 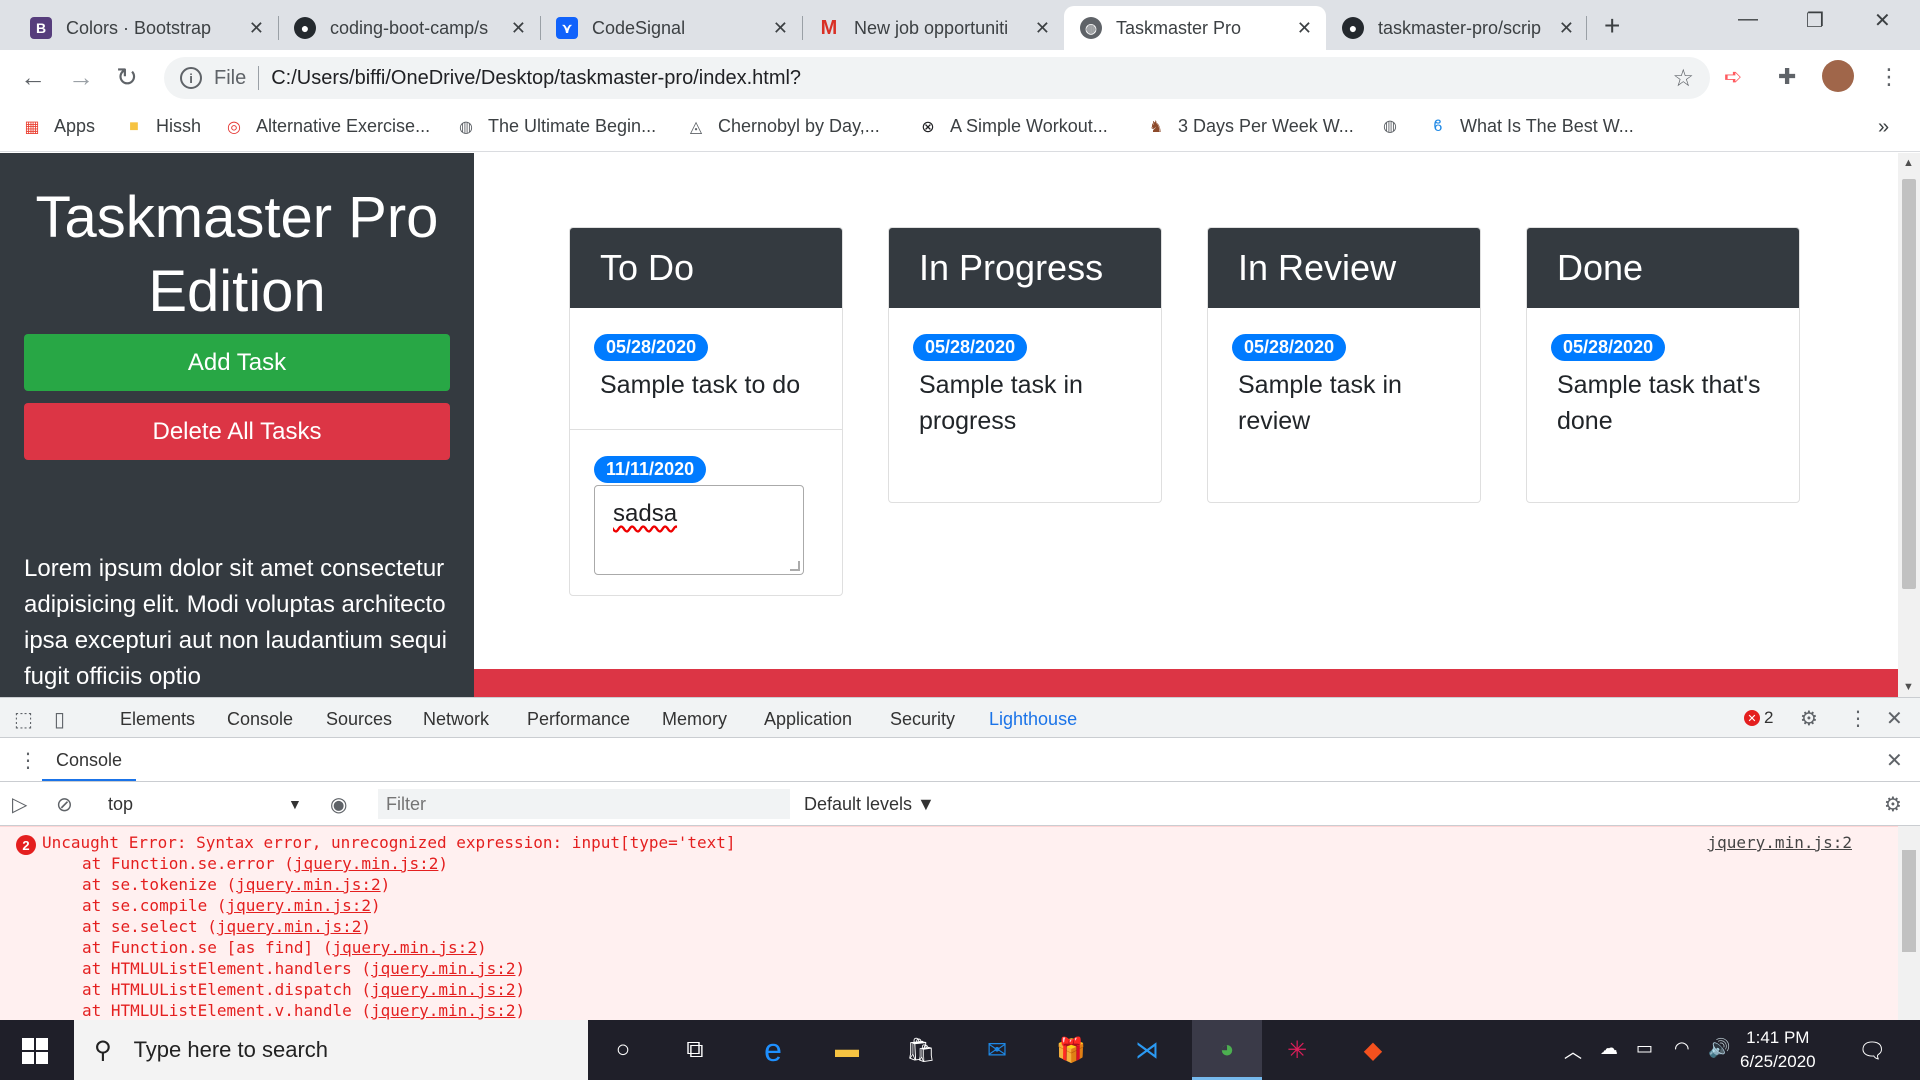 What do you see at coordinates (28, 760) in the screenshot?
I see `drawer-menu-icon: ⋮` at bounding box center [28, 760].